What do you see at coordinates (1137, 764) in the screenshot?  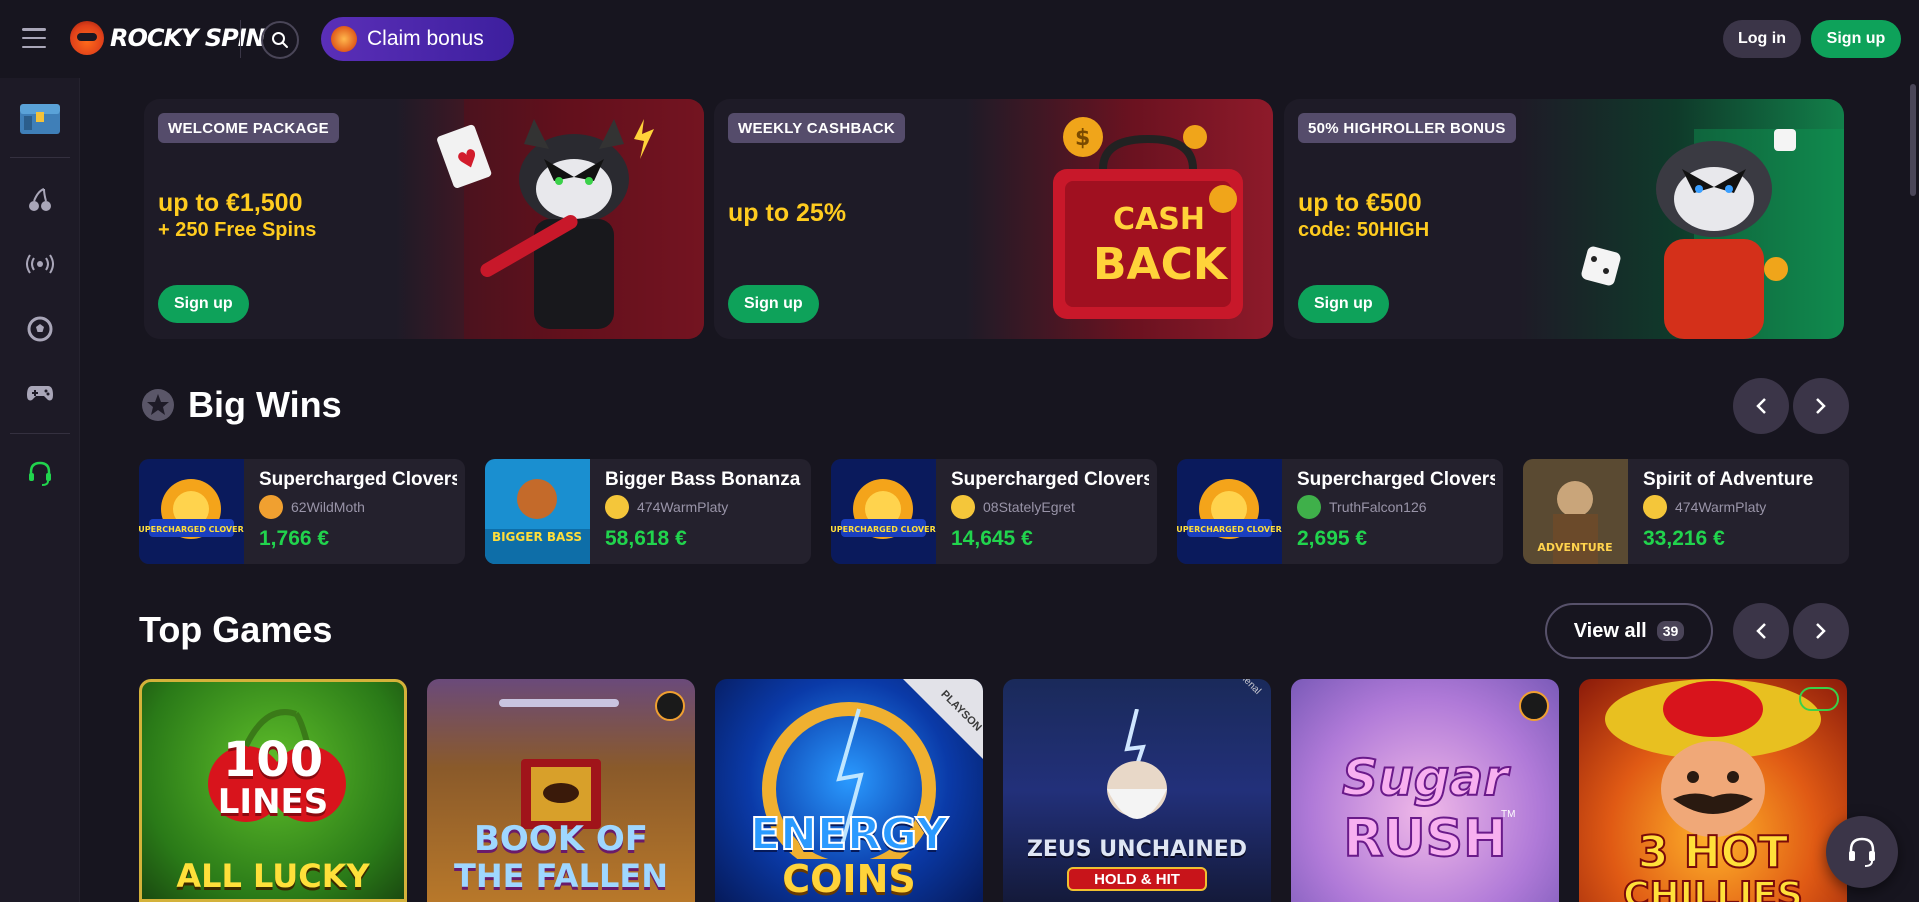 I see `zeus-art` at bounding box center [1137, 764].